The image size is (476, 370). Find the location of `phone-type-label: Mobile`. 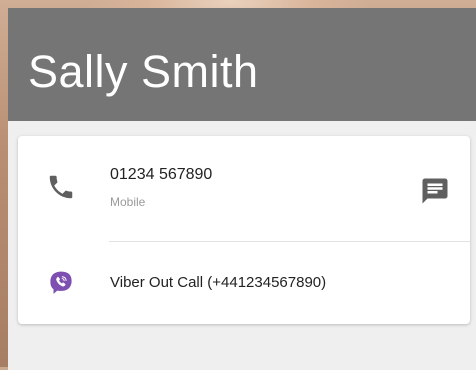

phone-type-label: Mobile is located at coordinates (128, 202).